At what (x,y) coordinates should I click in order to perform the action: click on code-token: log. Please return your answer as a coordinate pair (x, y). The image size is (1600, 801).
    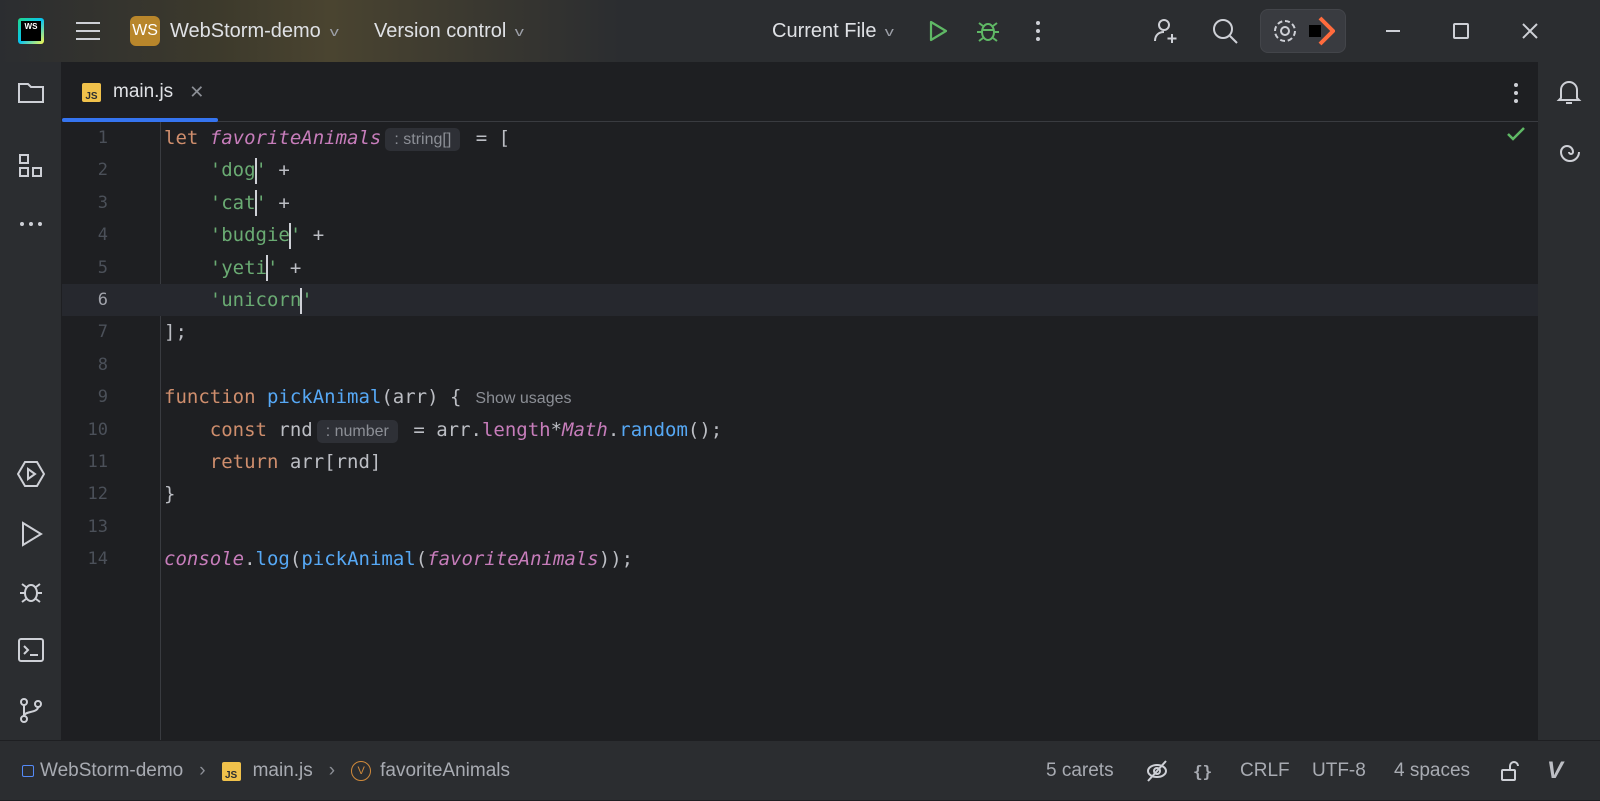
    Looking at the image, I should click on (272, 559).